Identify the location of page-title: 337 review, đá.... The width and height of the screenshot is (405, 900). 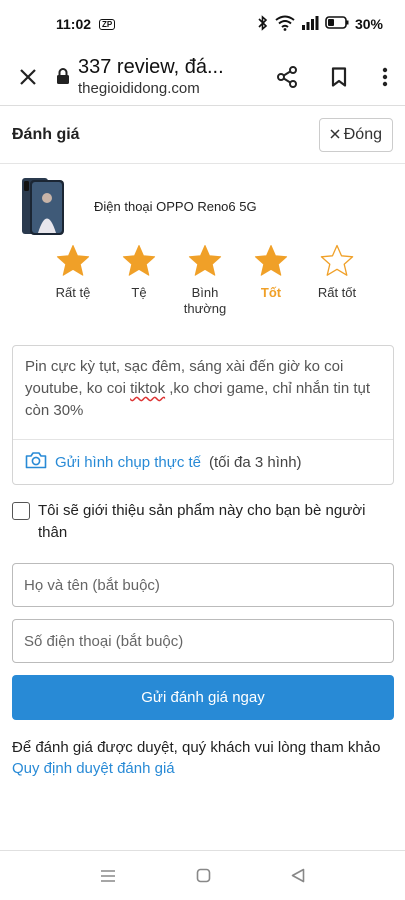
(151, 67).